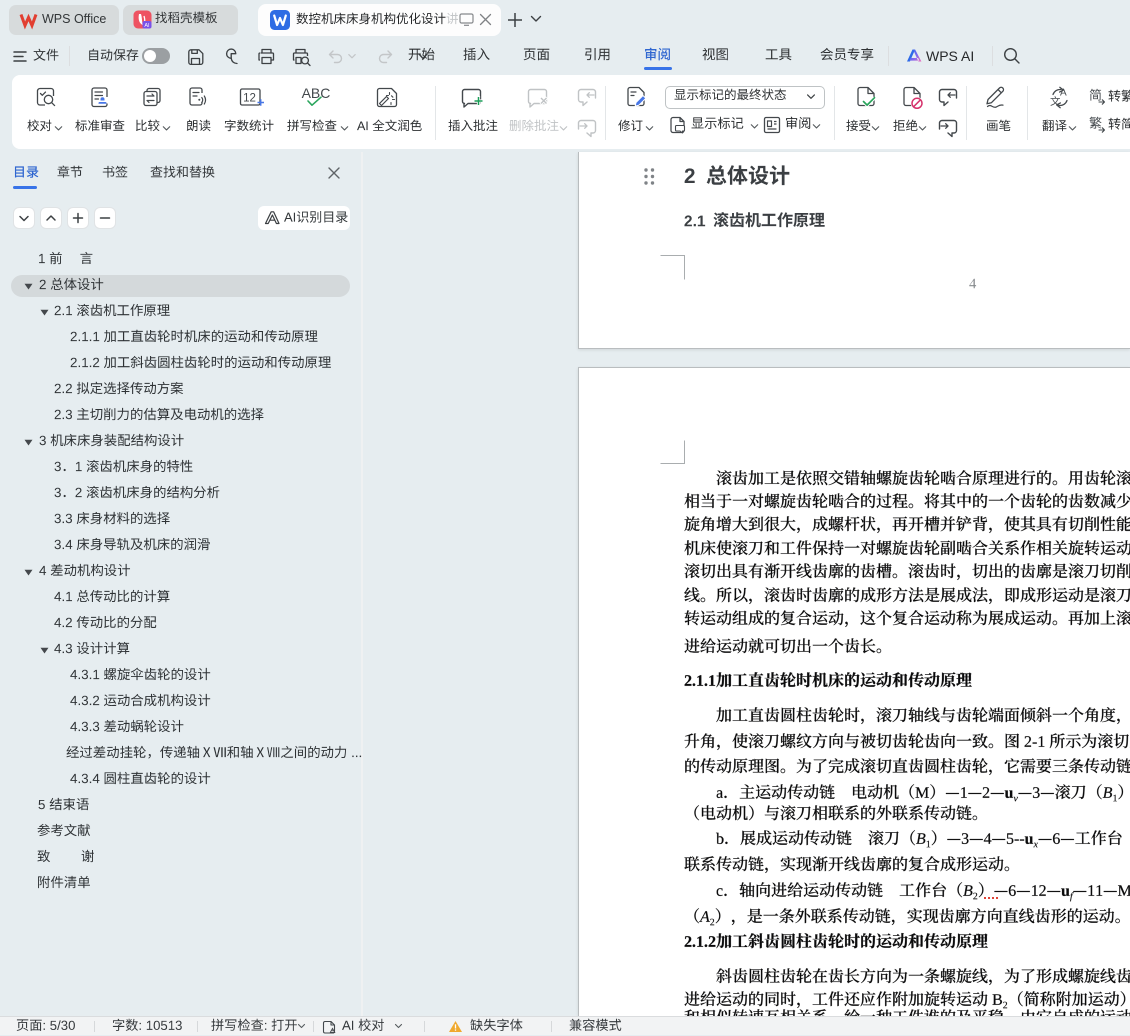 The height and width of the screenshot is (1036, 1130). What do you see at coordinates (147, 26) in the screenshot?
I see `svg-text: AI` at bounding box center [147, 26].